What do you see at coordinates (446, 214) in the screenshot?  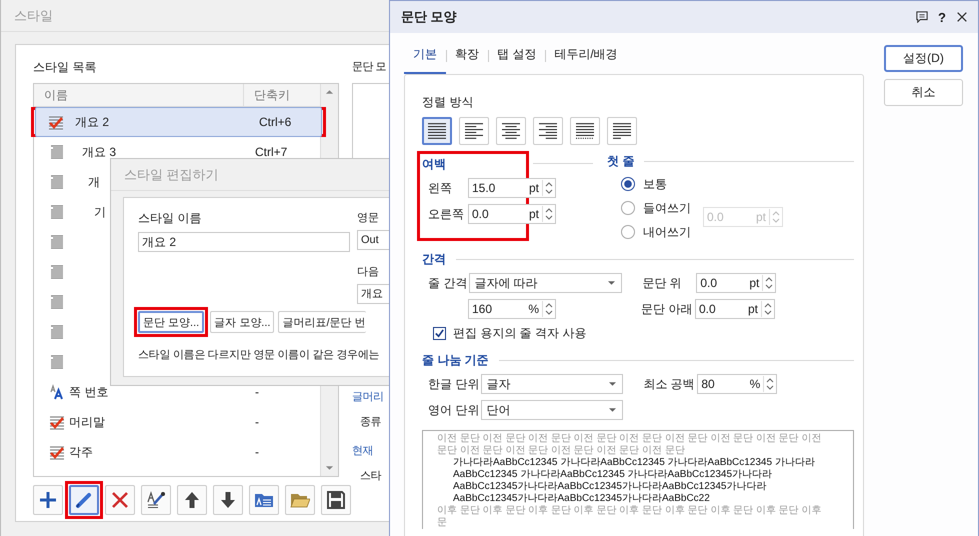 I see `field-label: 오른쪽` at bounding box center [446, 214].